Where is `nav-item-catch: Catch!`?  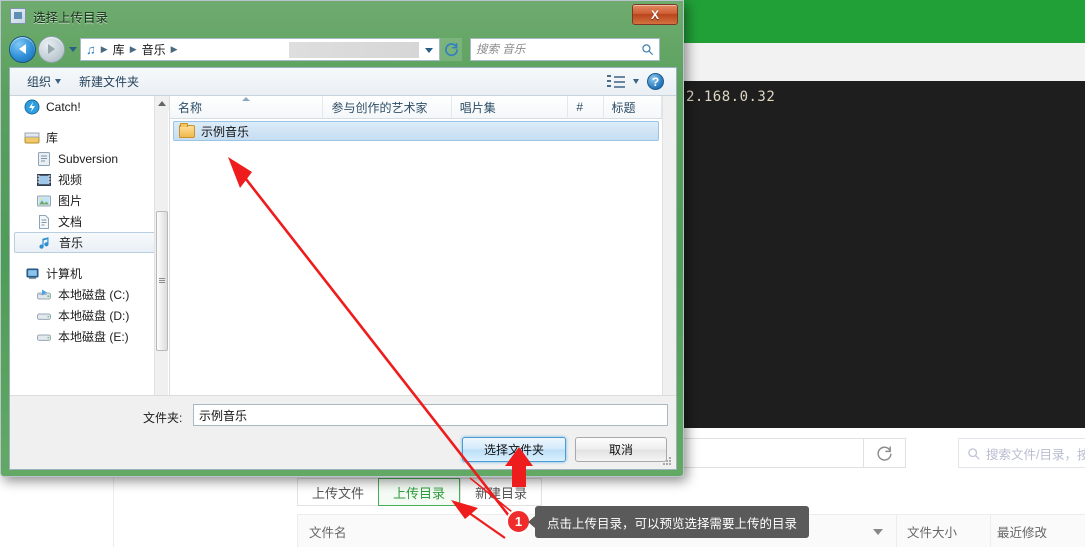
nav-item-catch: Catch! is located at coordinates (89, 106).